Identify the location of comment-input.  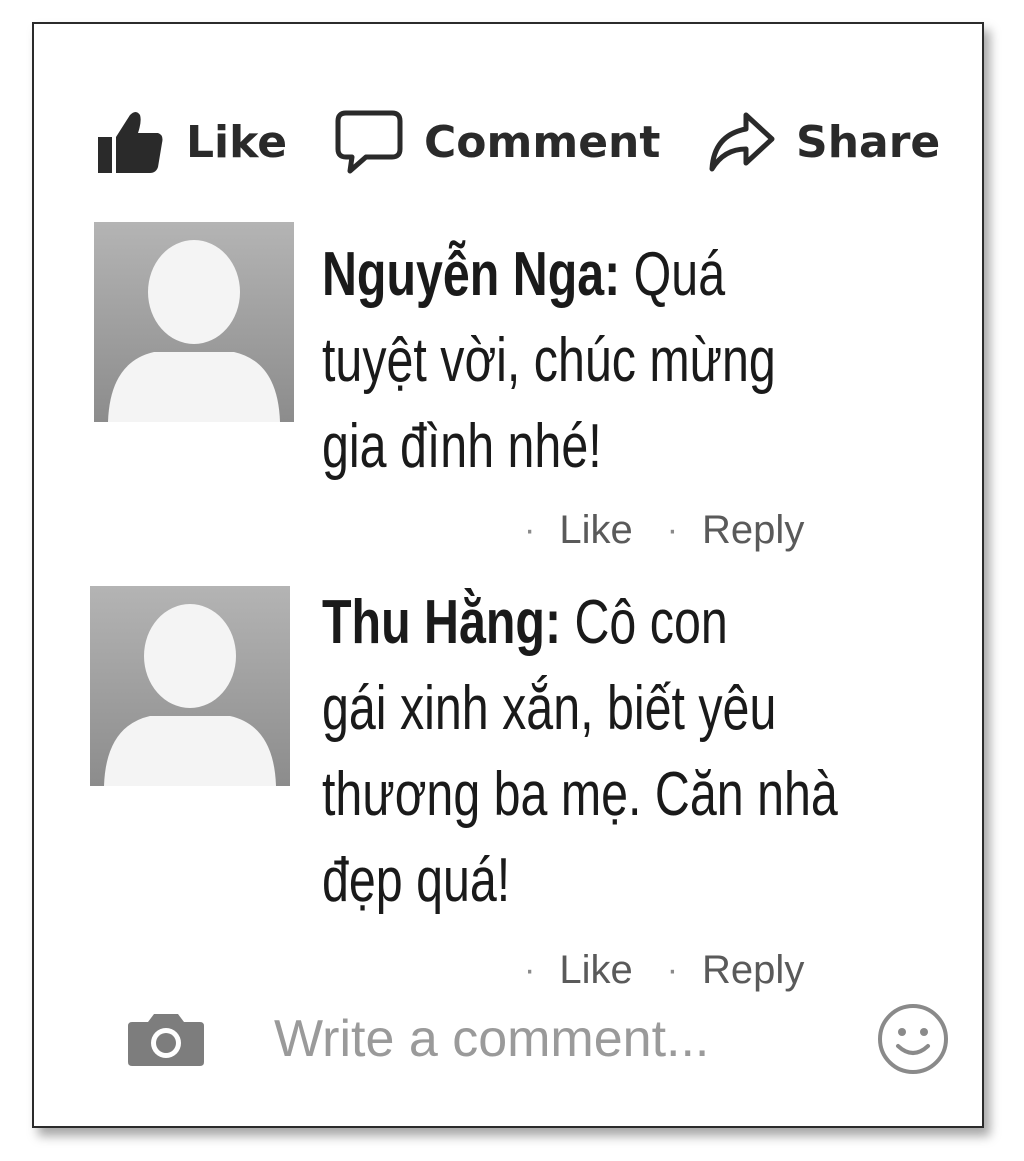
(554, 1039).